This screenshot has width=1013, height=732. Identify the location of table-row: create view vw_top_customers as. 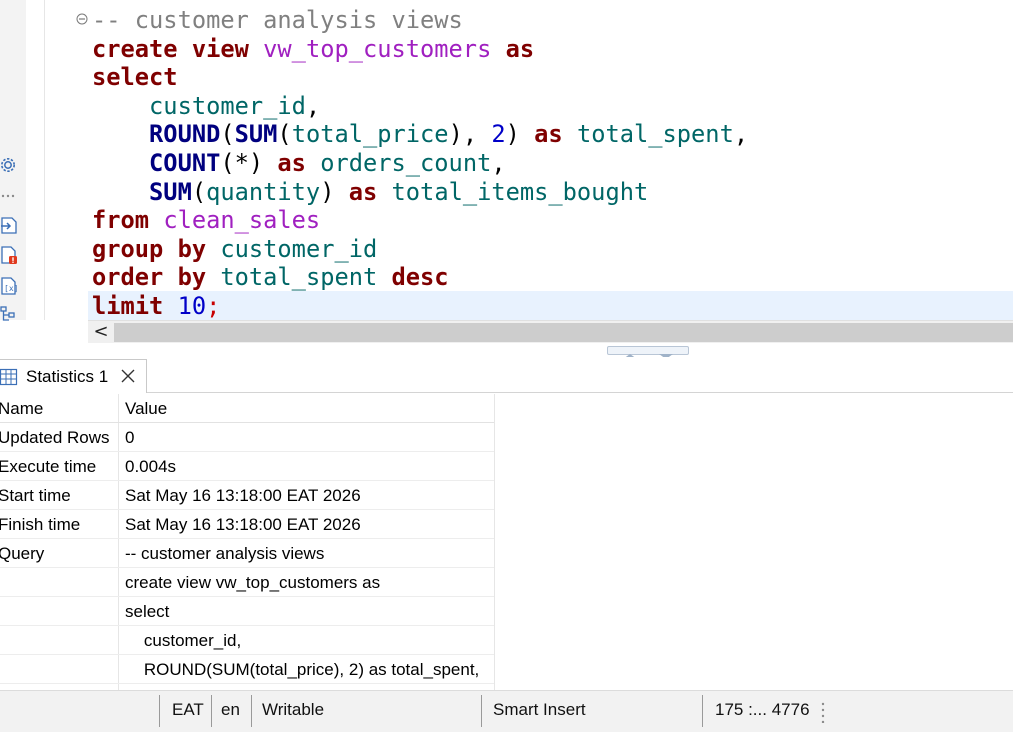
(247, 582).